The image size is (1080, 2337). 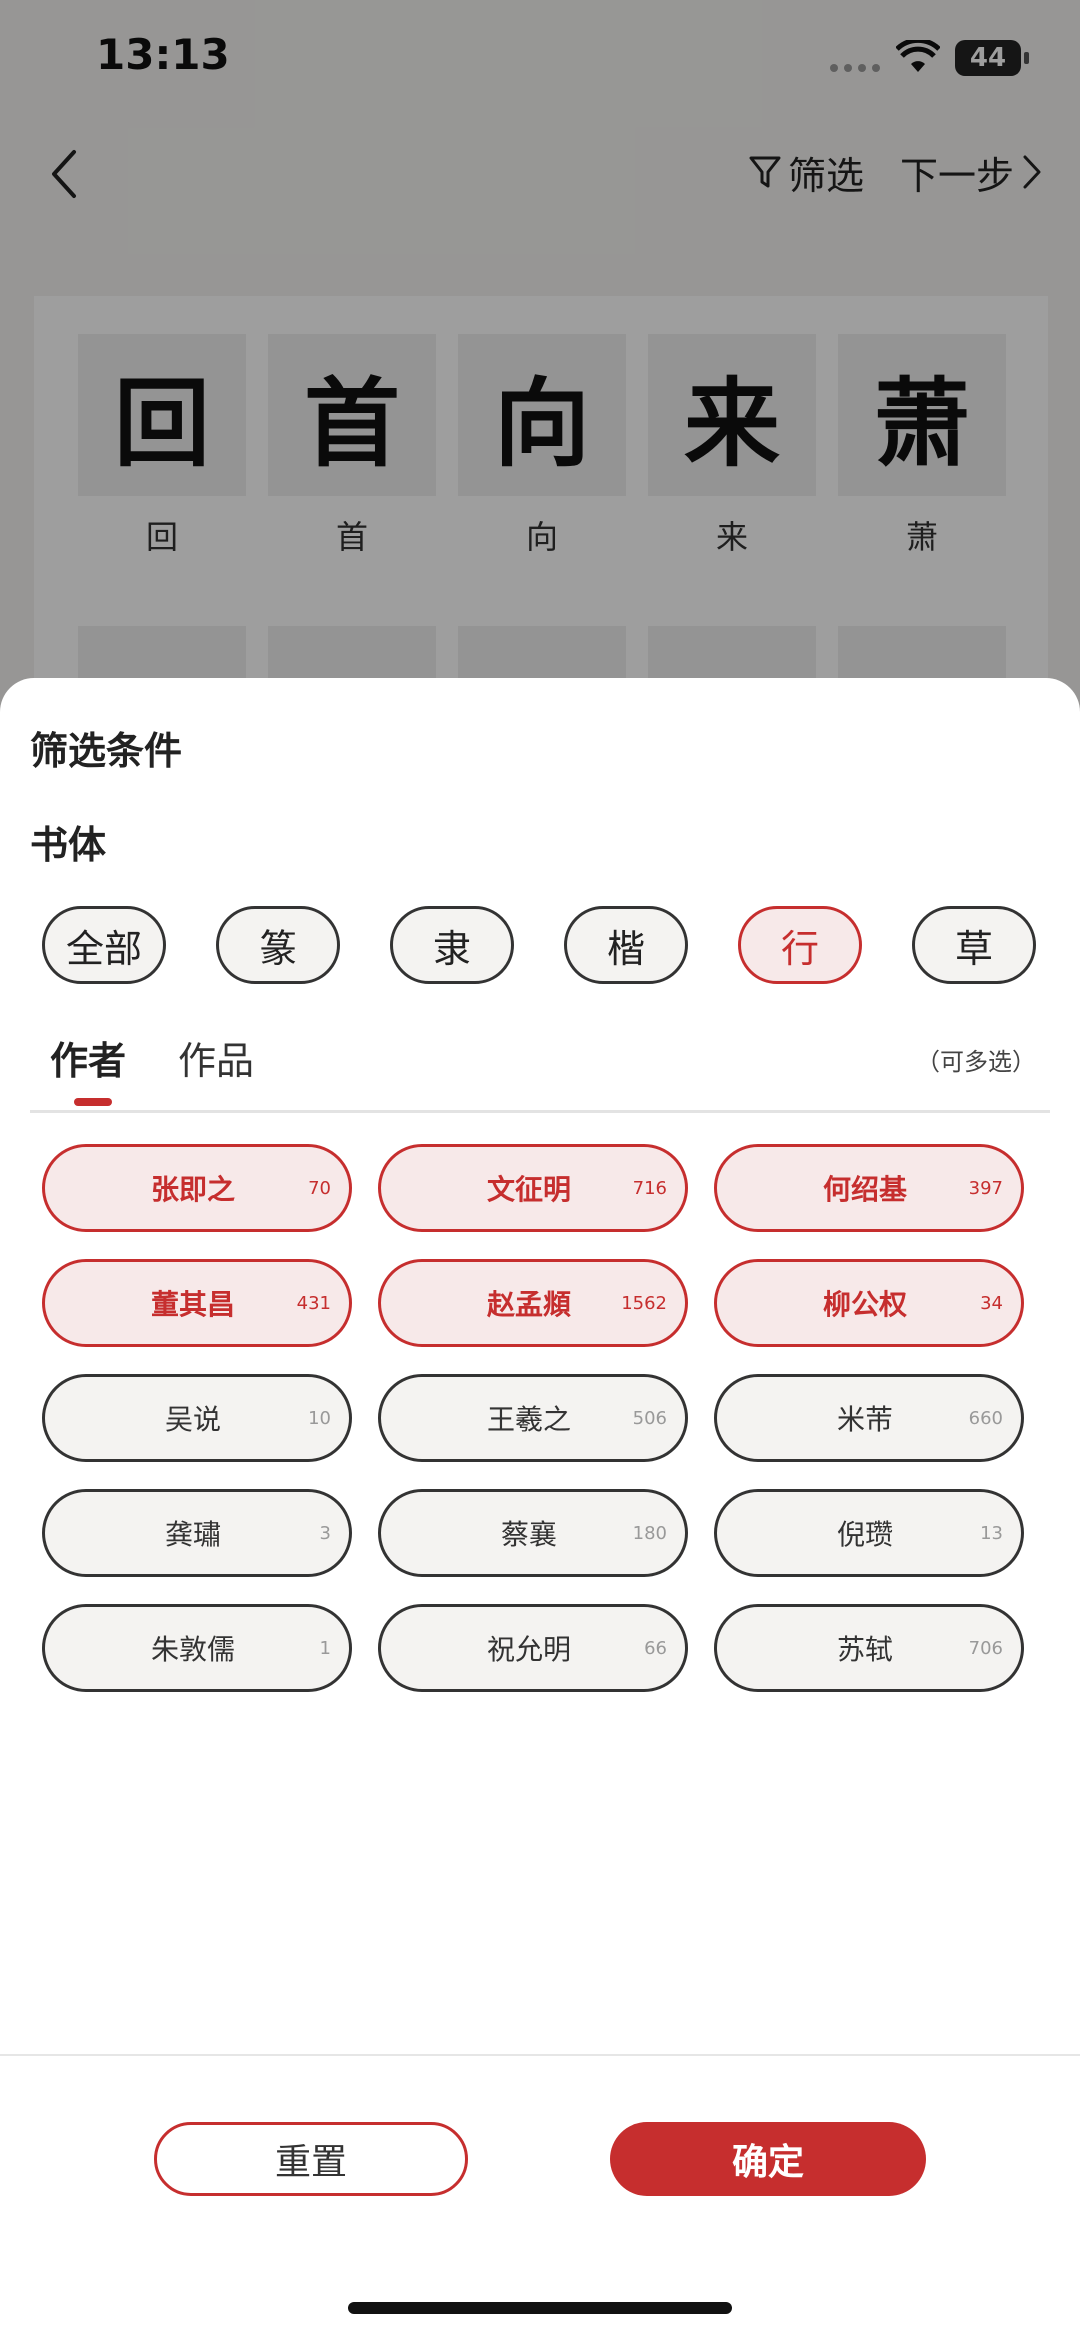 I want to click on reset-button: 重置, so click(x=311, y=2159).